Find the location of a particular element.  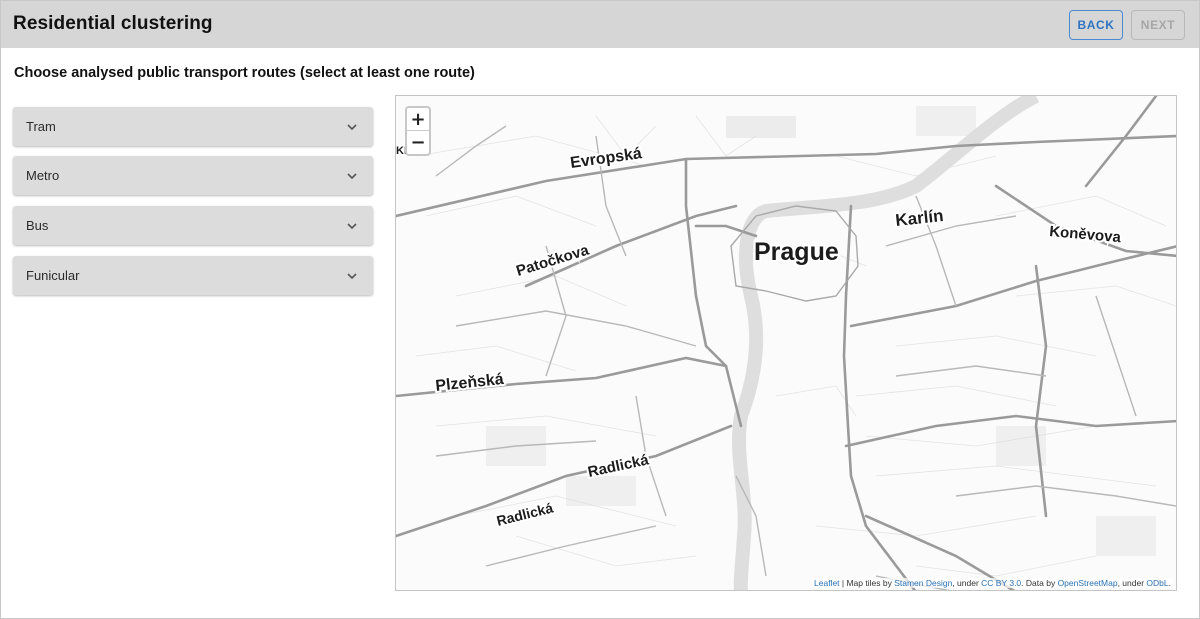

label-plzenska: Plzeňská is located at coordinates (470, 383).